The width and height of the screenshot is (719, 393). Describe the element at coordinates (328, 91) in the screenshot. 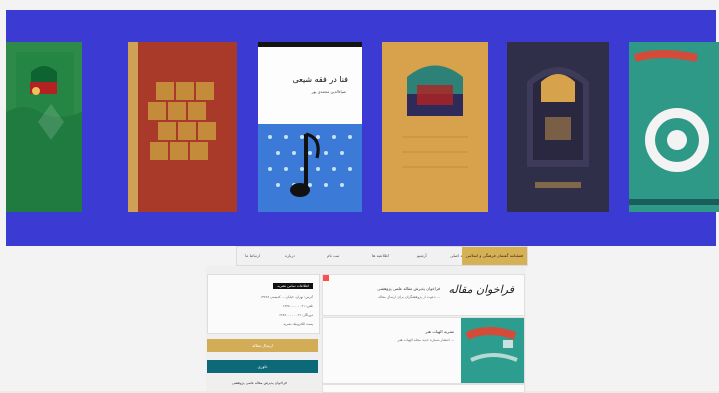

I see `book-white-subtitle: ضیاء‌الدین محمدی پور` at that location.